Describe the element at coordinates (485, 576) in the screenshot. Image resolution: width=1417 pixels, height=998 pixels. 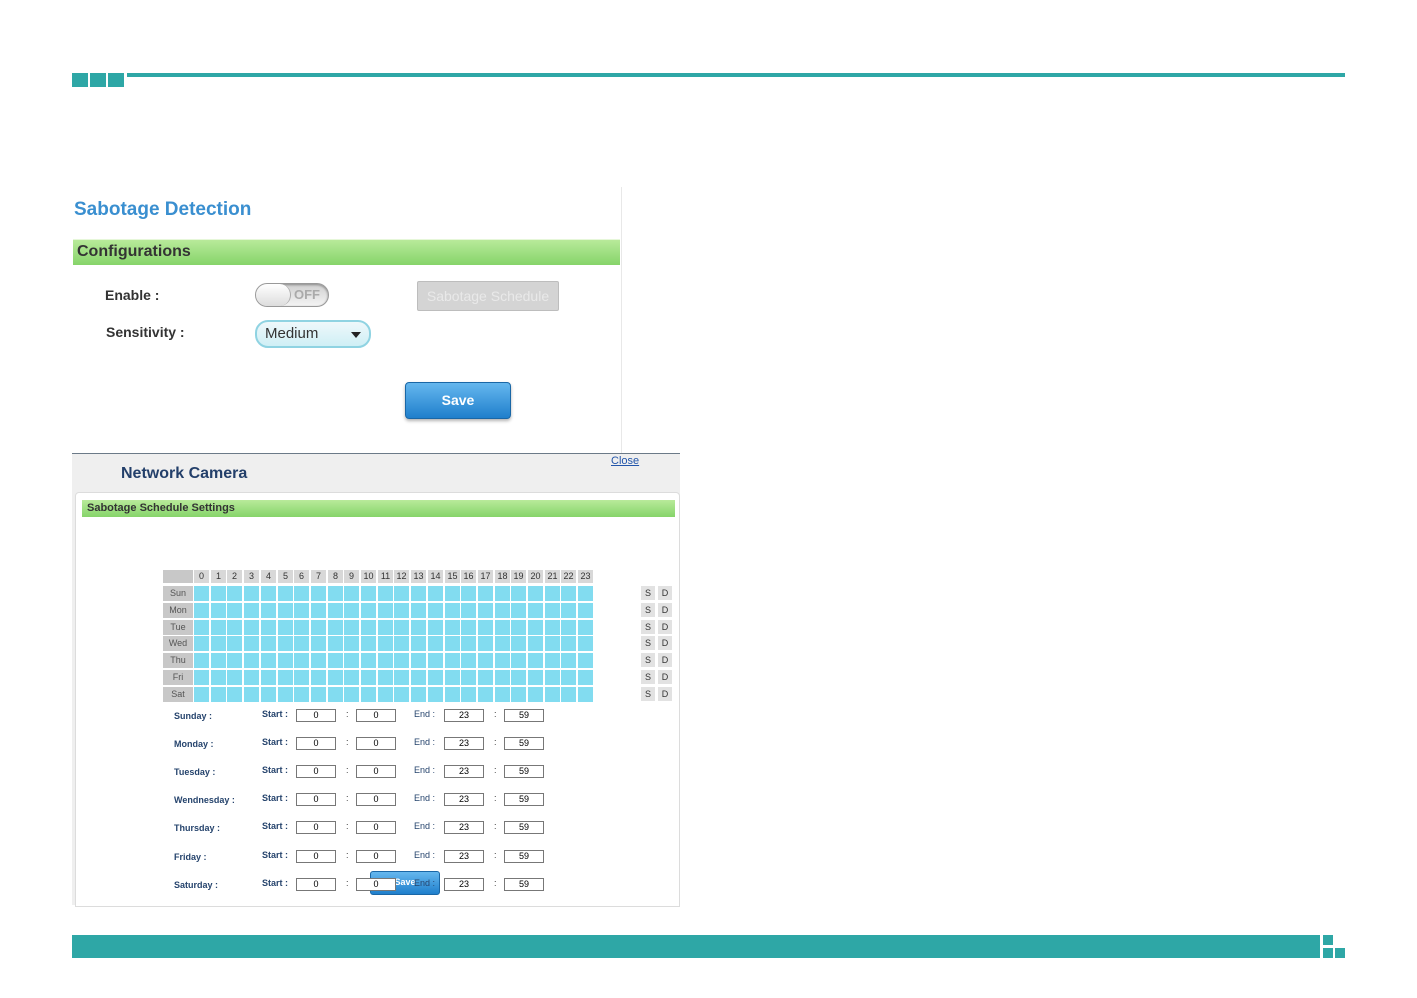
I see `hour-header: 17` at that location.